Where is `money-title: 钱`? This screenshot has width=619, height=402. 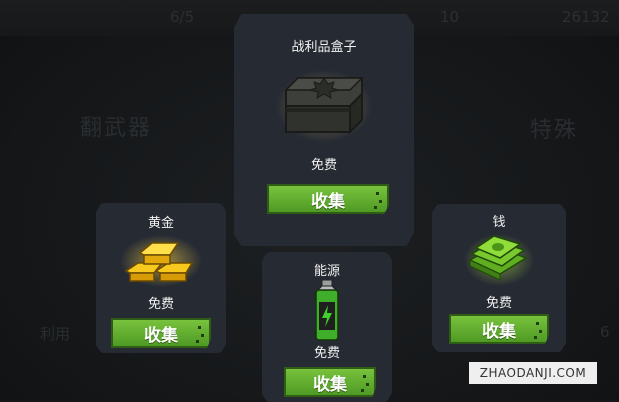 money-title: 钱 is located at coordinates (499, 222).